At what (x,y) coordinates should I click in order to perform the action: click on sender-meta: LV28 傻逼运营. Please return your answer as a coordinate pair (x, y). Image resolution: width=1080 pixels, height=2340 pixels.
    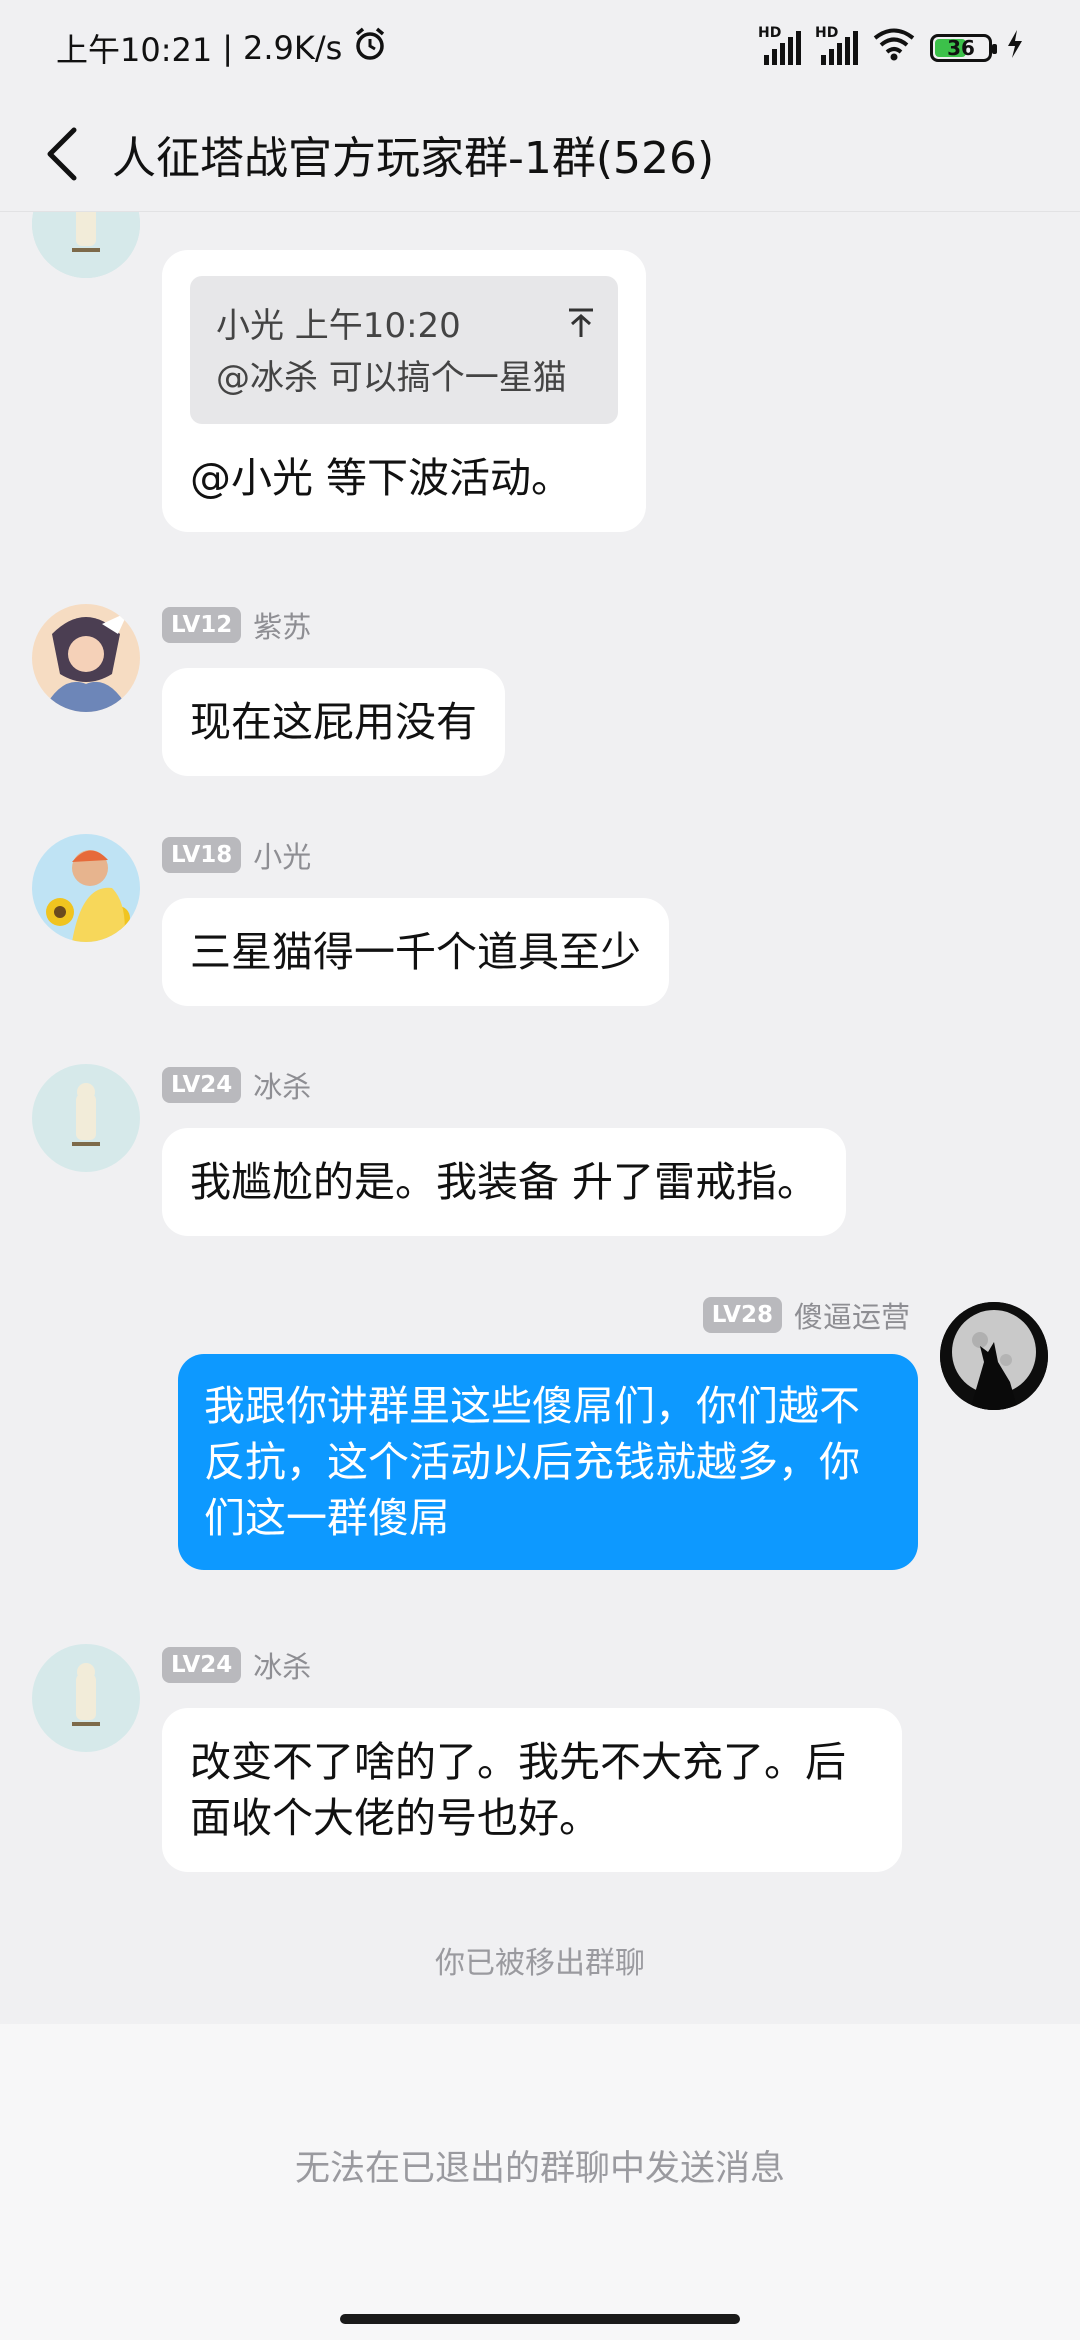
    Looking at the image, I should click on (806, 1315).